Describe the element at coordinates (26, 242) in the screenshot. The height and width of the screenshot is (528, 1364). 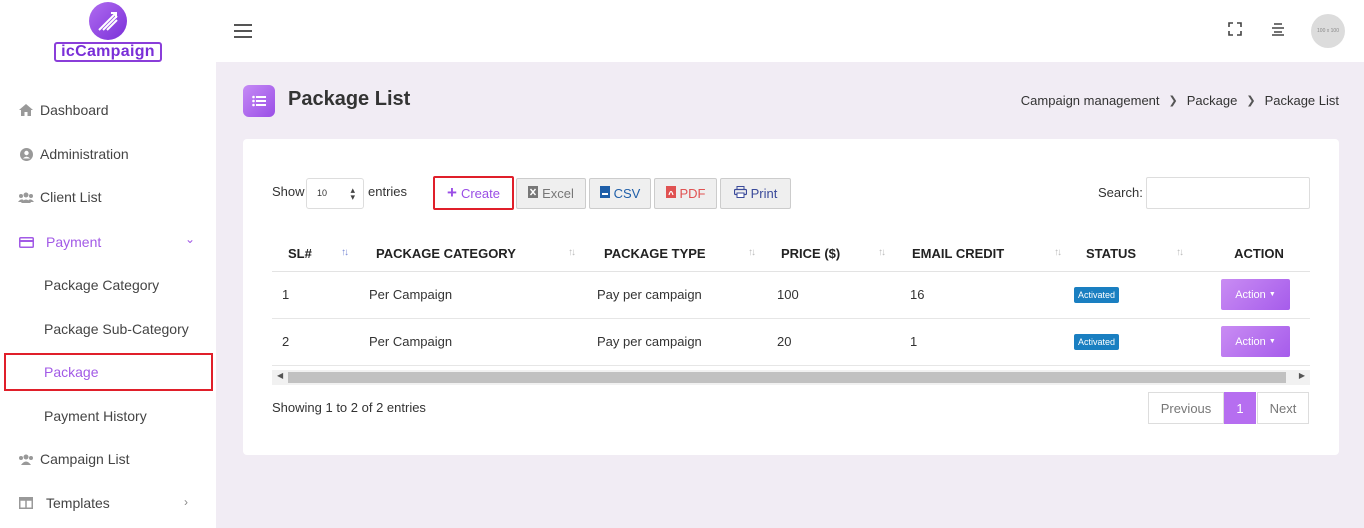
I see `credit-card-icon` at that location.